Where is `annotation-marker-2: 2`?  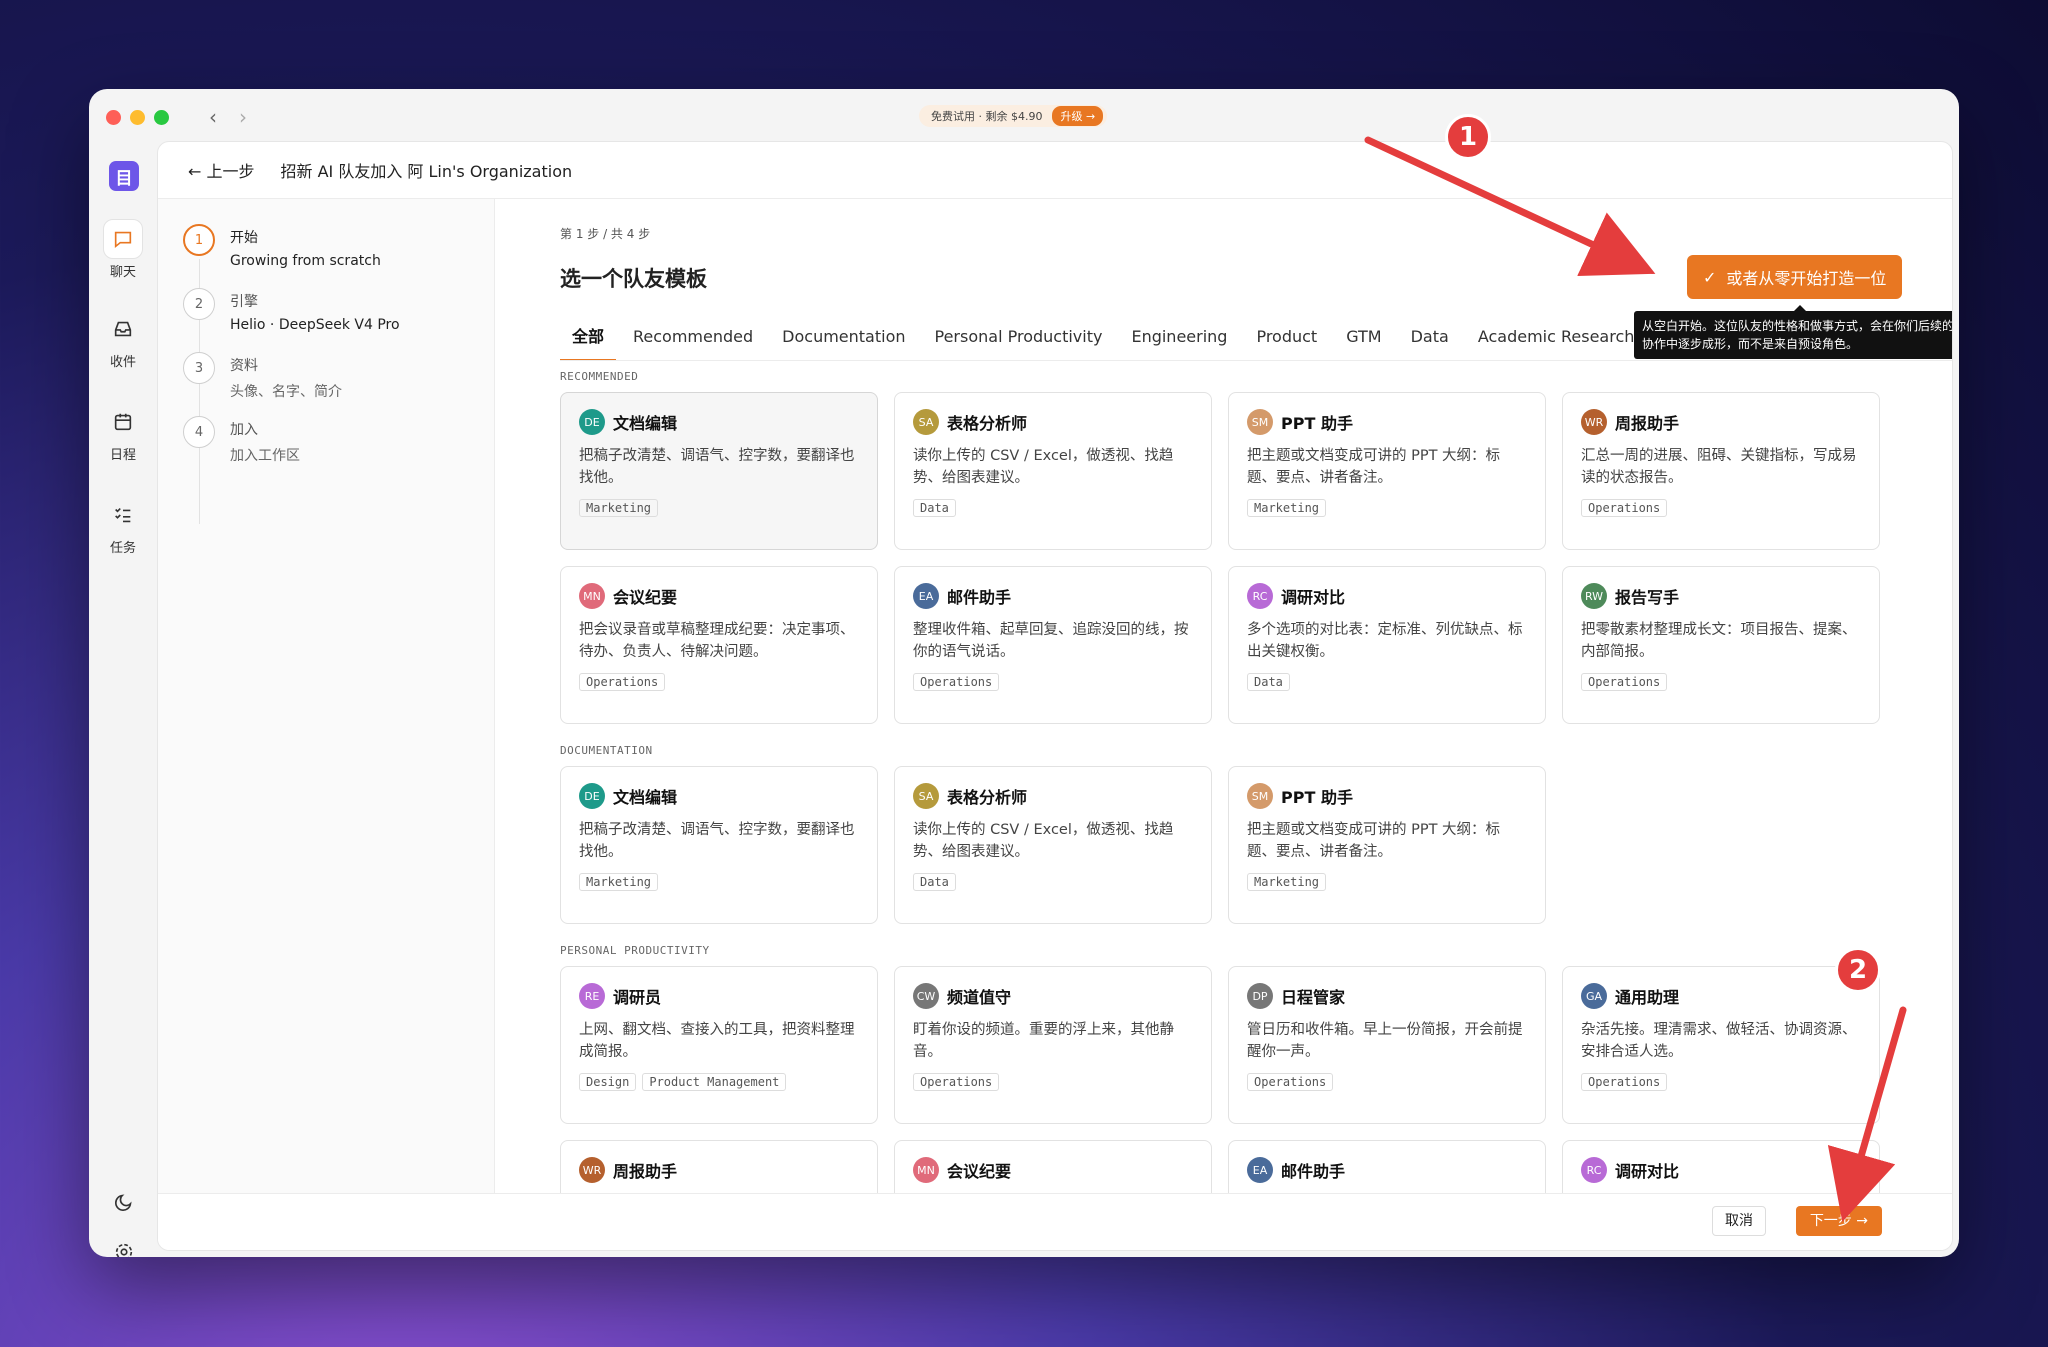 annotation-marker-2: 2 is located at coordinates (1858, 970).